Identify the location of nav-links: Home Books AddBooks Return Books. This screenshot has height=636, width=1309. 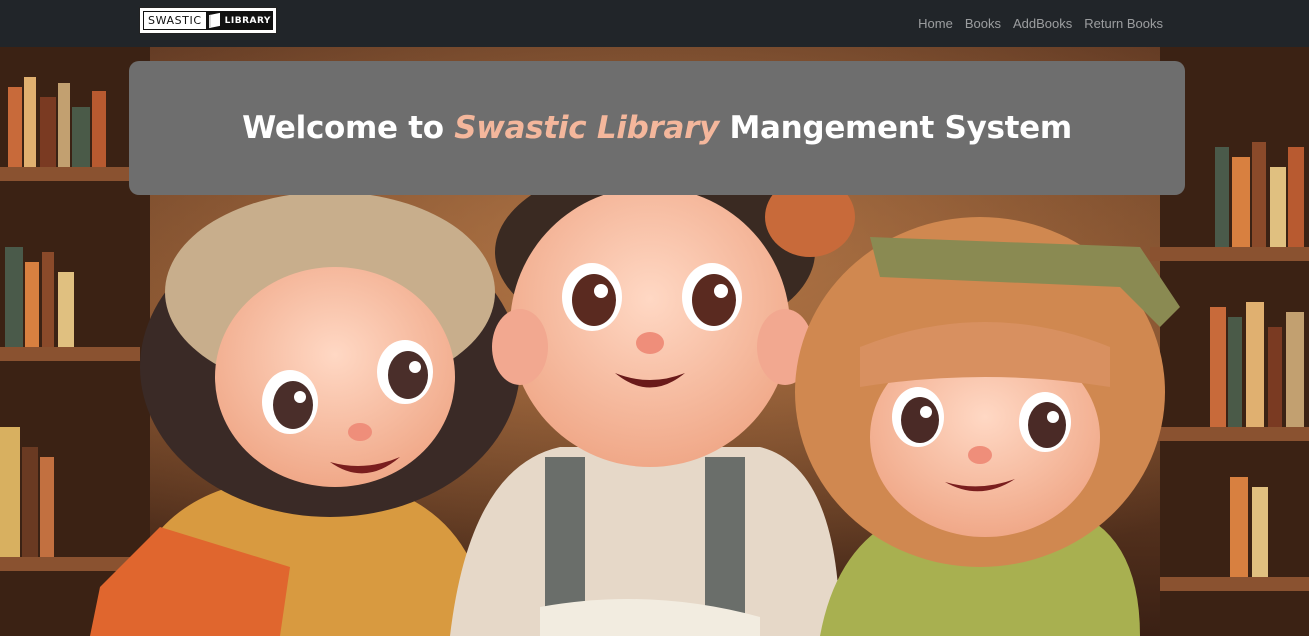
(1040, 23).